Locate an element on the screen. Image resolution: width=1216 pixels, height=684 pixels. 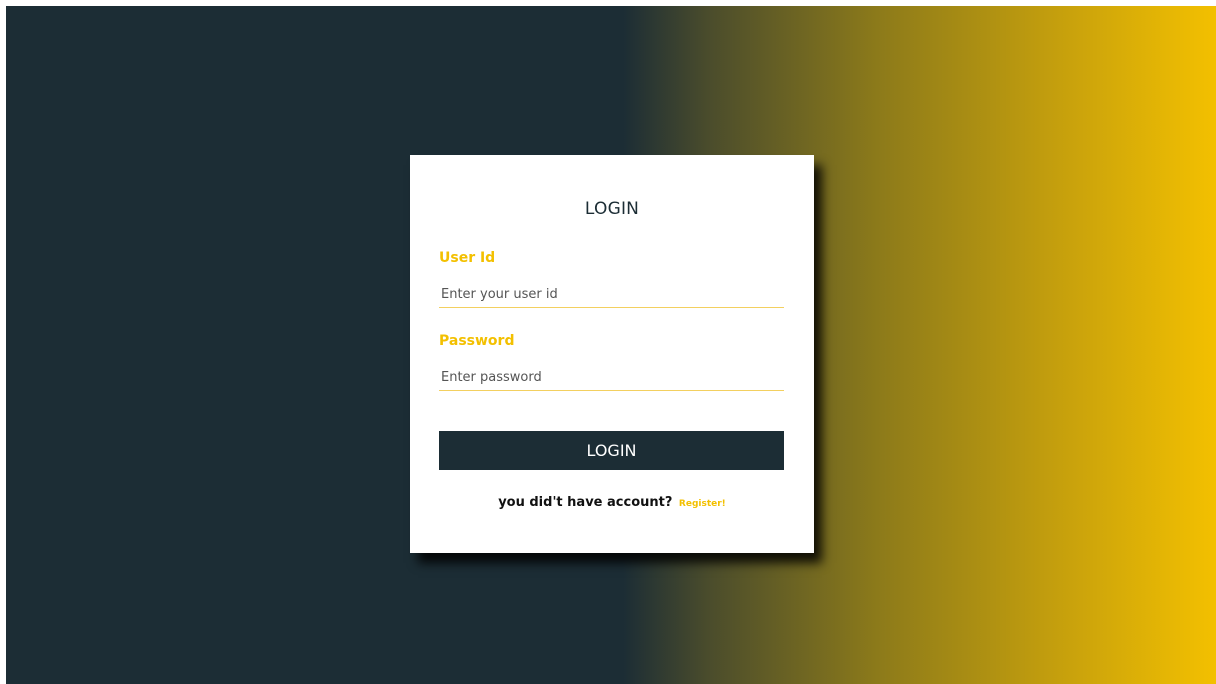
user-id-input is located at coordinates (611, 295).